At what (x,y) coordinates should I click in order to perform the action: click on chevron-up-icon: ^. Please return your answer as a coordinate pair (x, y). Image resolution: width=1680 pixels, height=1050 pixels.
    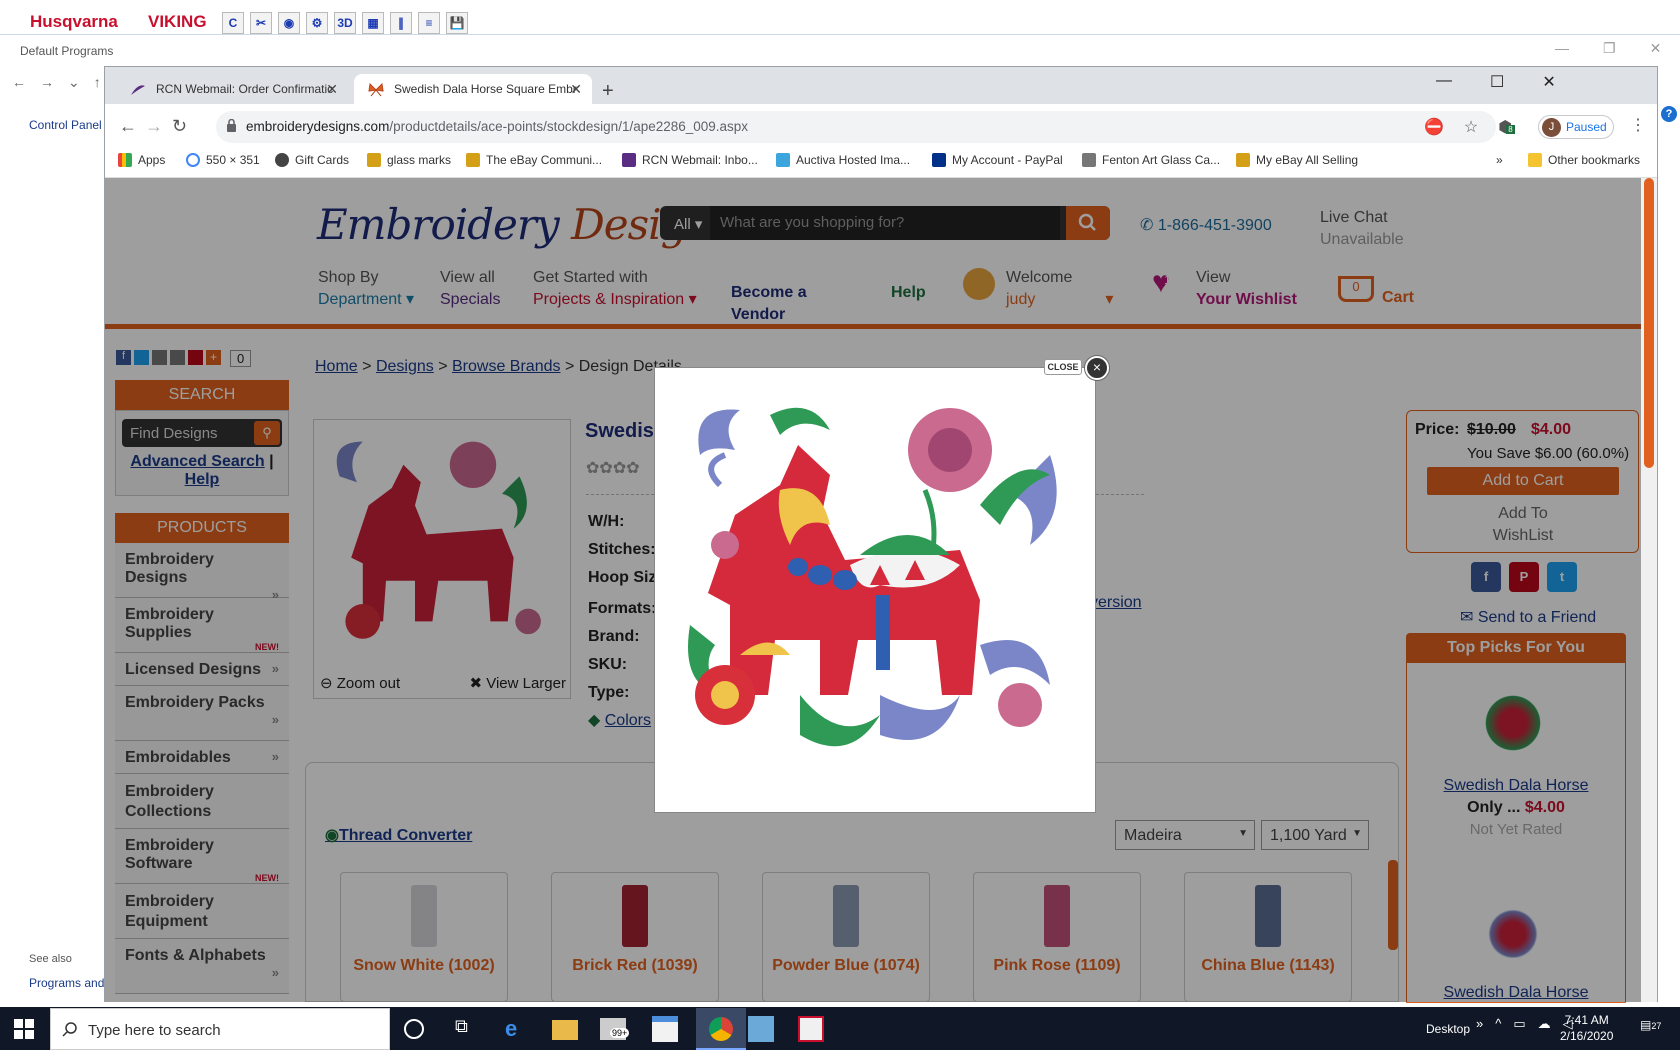
    Looking at the image, I should click on (1498, 1024).